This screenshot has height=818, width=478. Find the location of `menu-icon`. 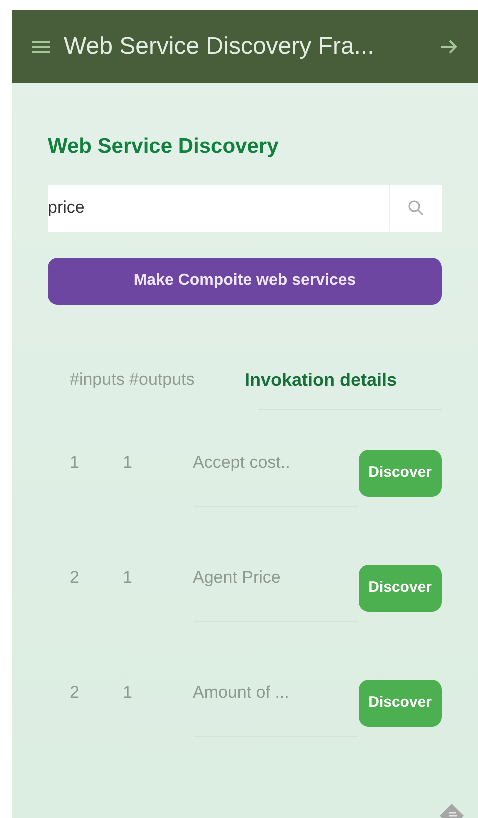

menu-icon is located at coordinates (41, 47).